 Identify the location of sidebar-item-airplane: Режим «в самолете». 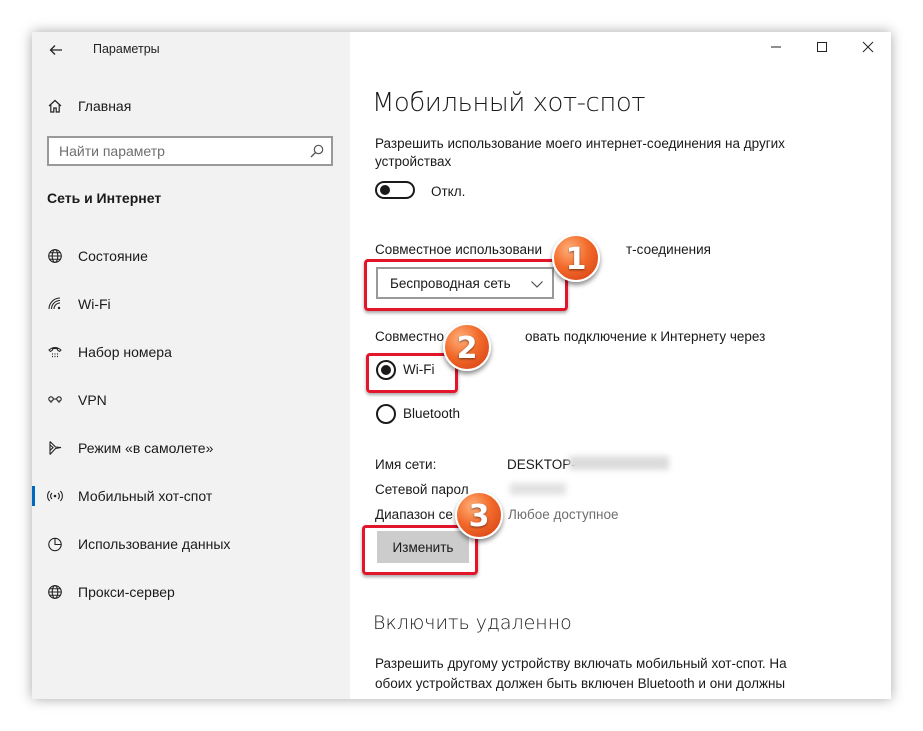
(191, 448).